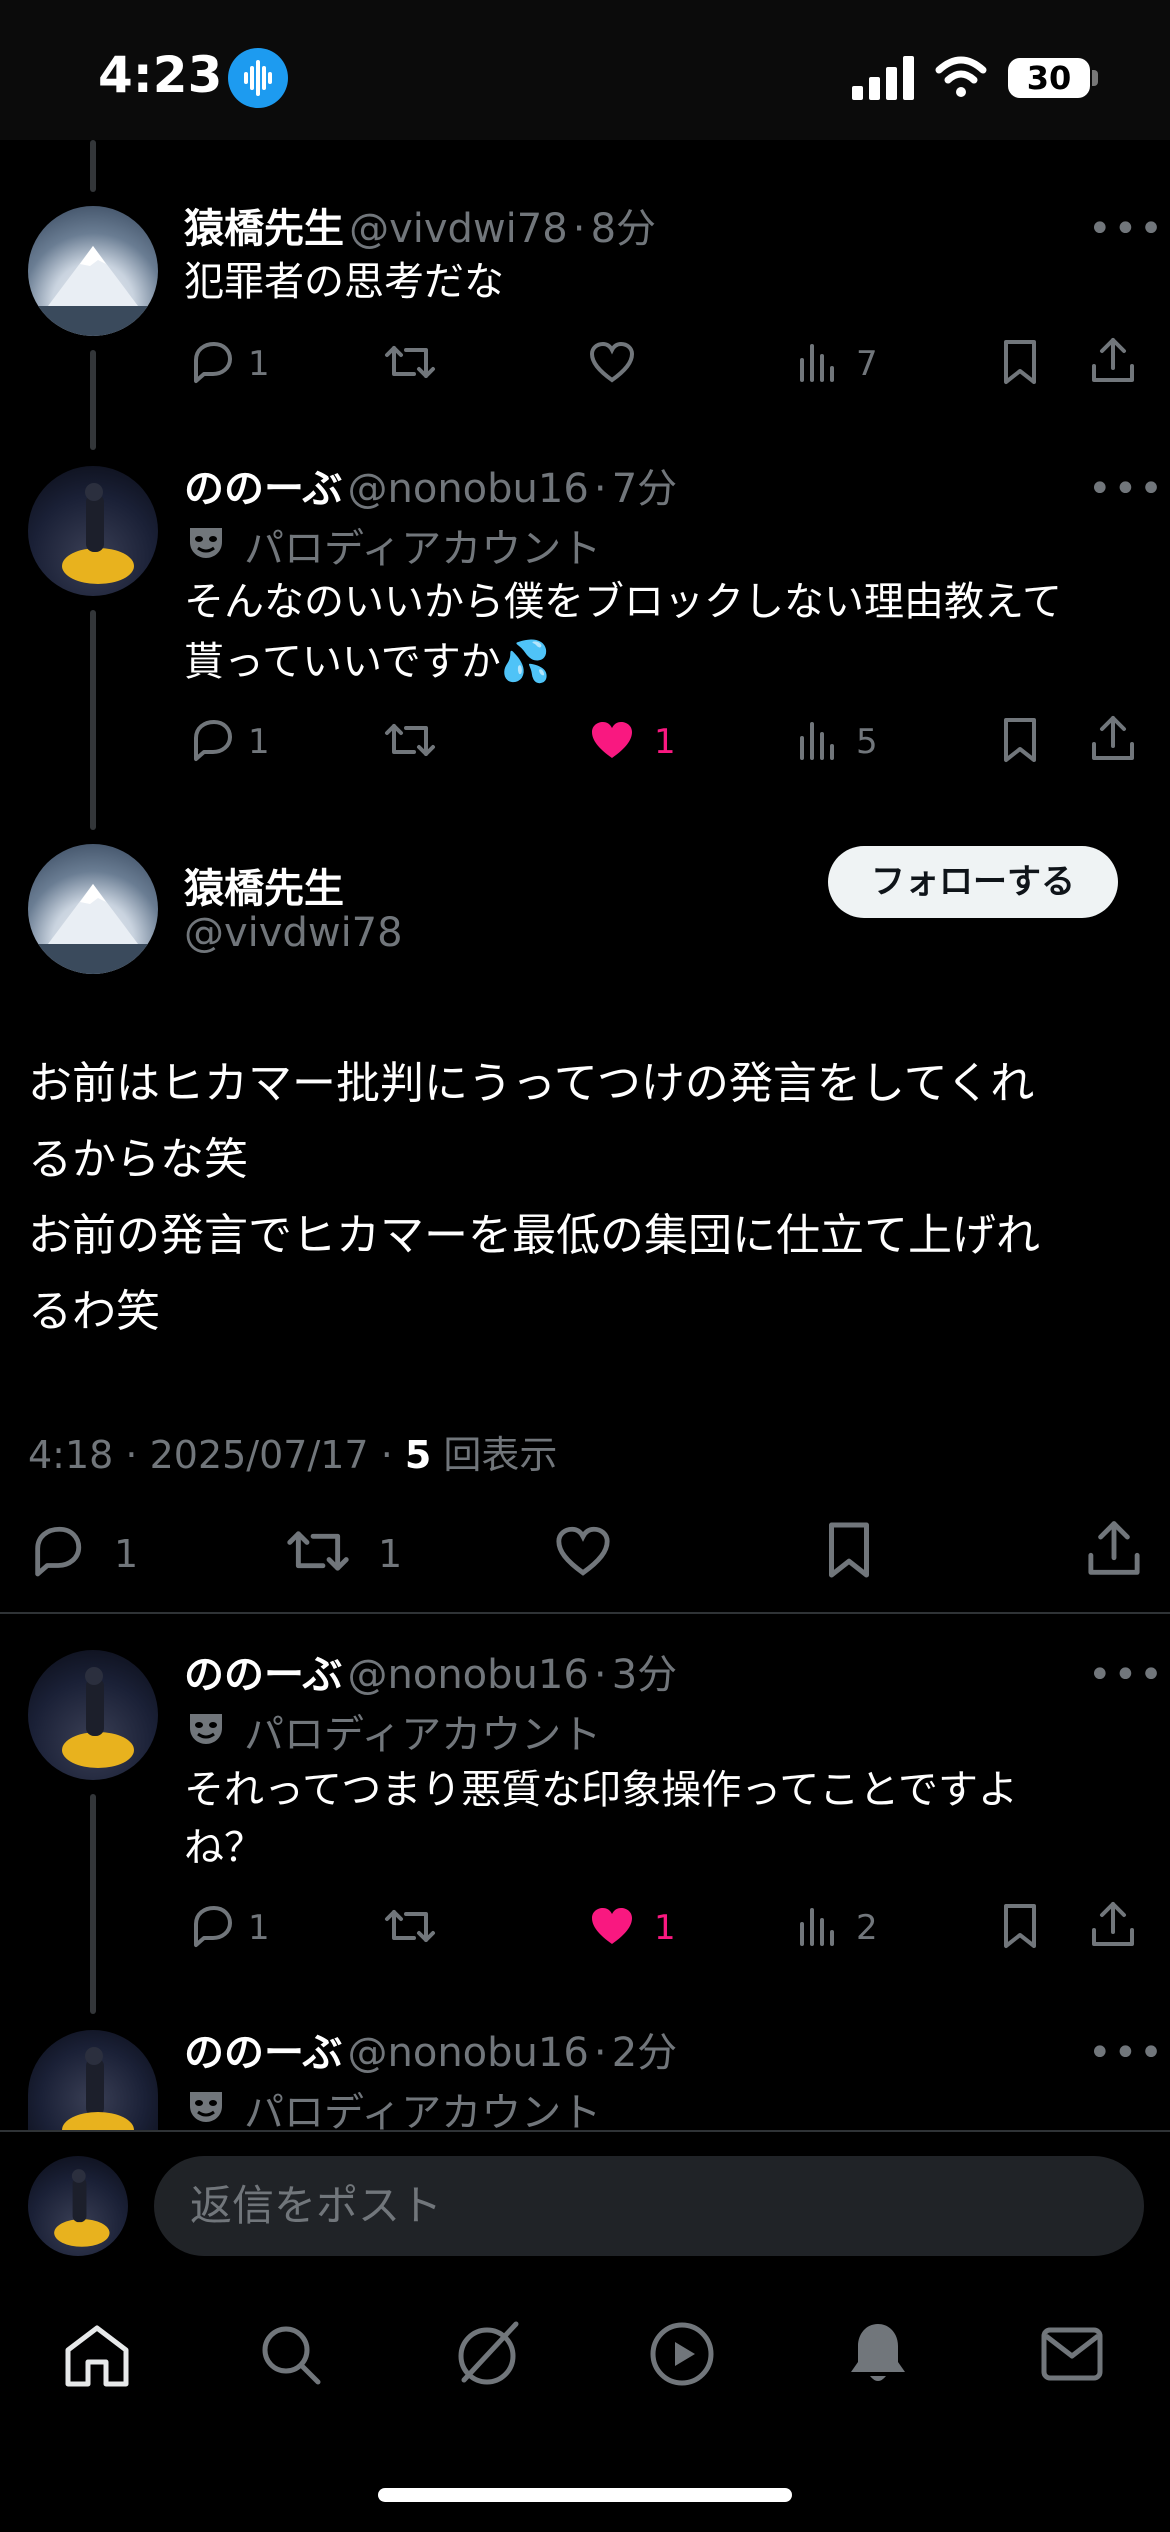 This screenshot has height=2532, width=1170. I want to click on voice-indicator-icon, so click(258, 78).